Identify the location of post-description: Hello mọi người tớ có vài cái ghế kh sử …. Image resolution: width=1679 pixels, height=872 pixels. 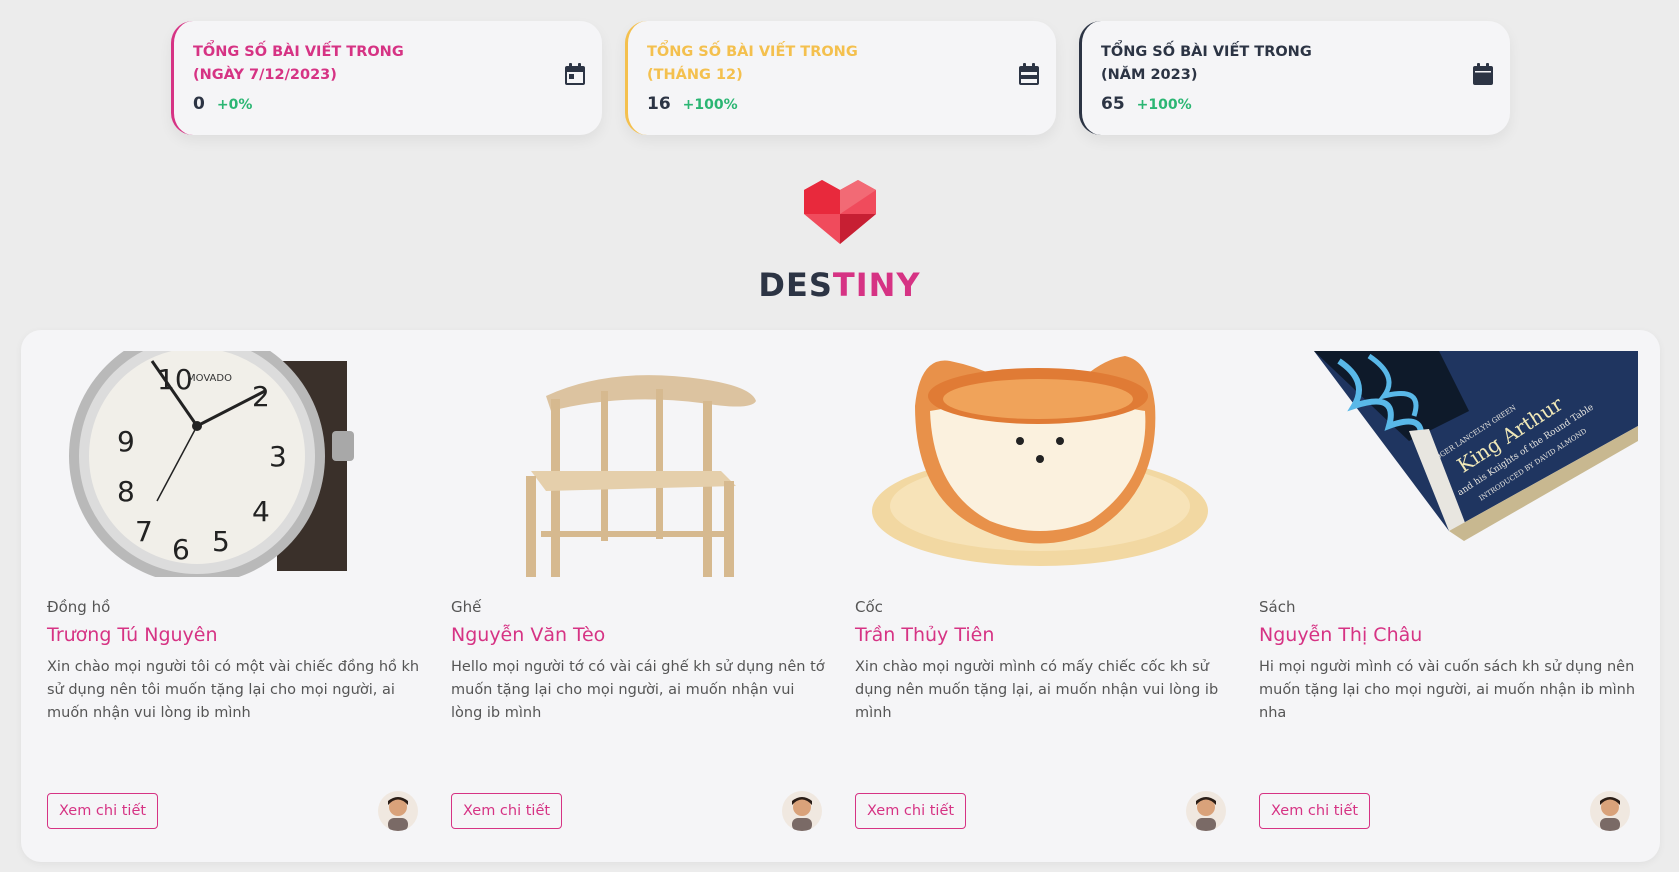
(638, 690).